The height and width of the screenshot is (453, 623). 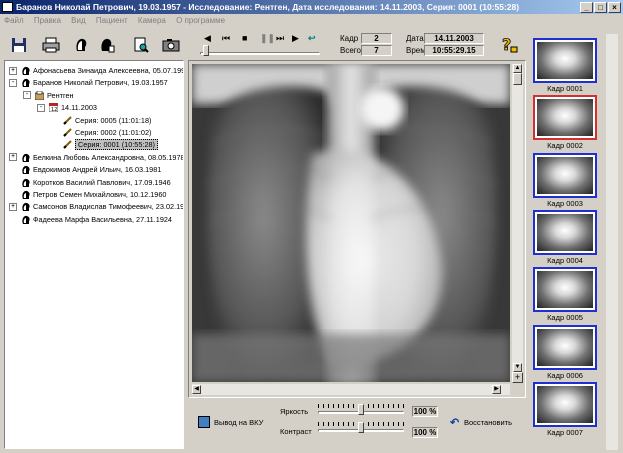 What do you see at coordinates (586, 7) in the screenshot?
I see `minimize-button: _` at bounding box center [586, 7].